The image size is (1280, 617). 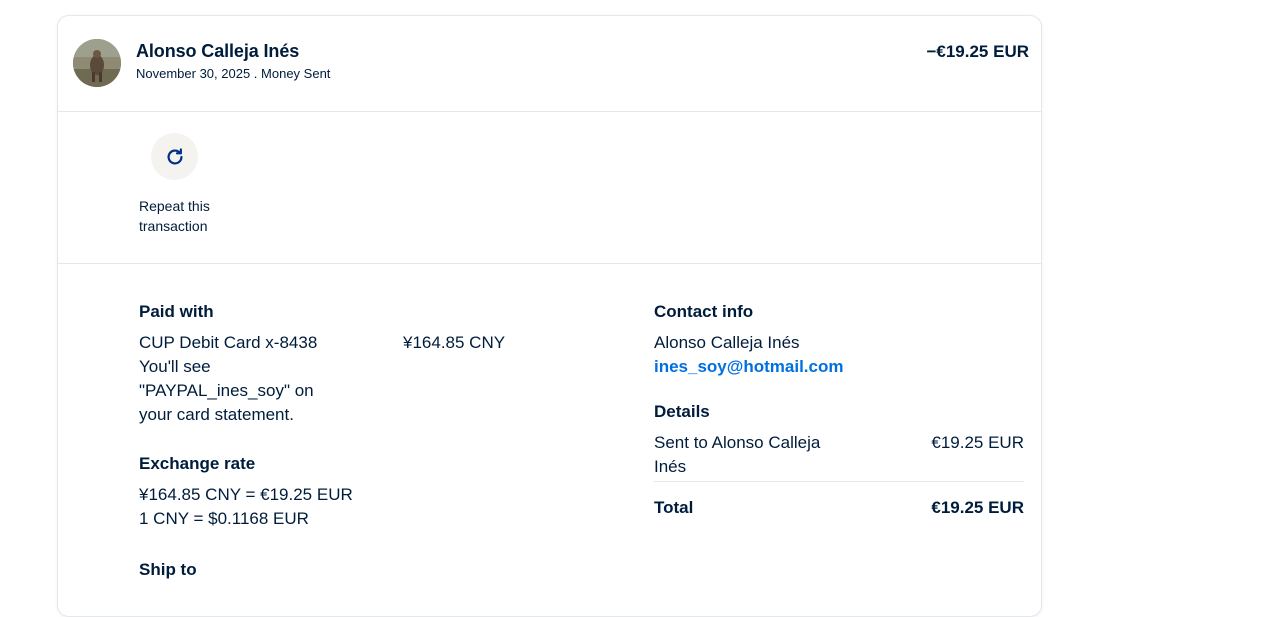 I want to click on counterparty-name: Alonso Calleja Inés, so click(x=218, y=51).